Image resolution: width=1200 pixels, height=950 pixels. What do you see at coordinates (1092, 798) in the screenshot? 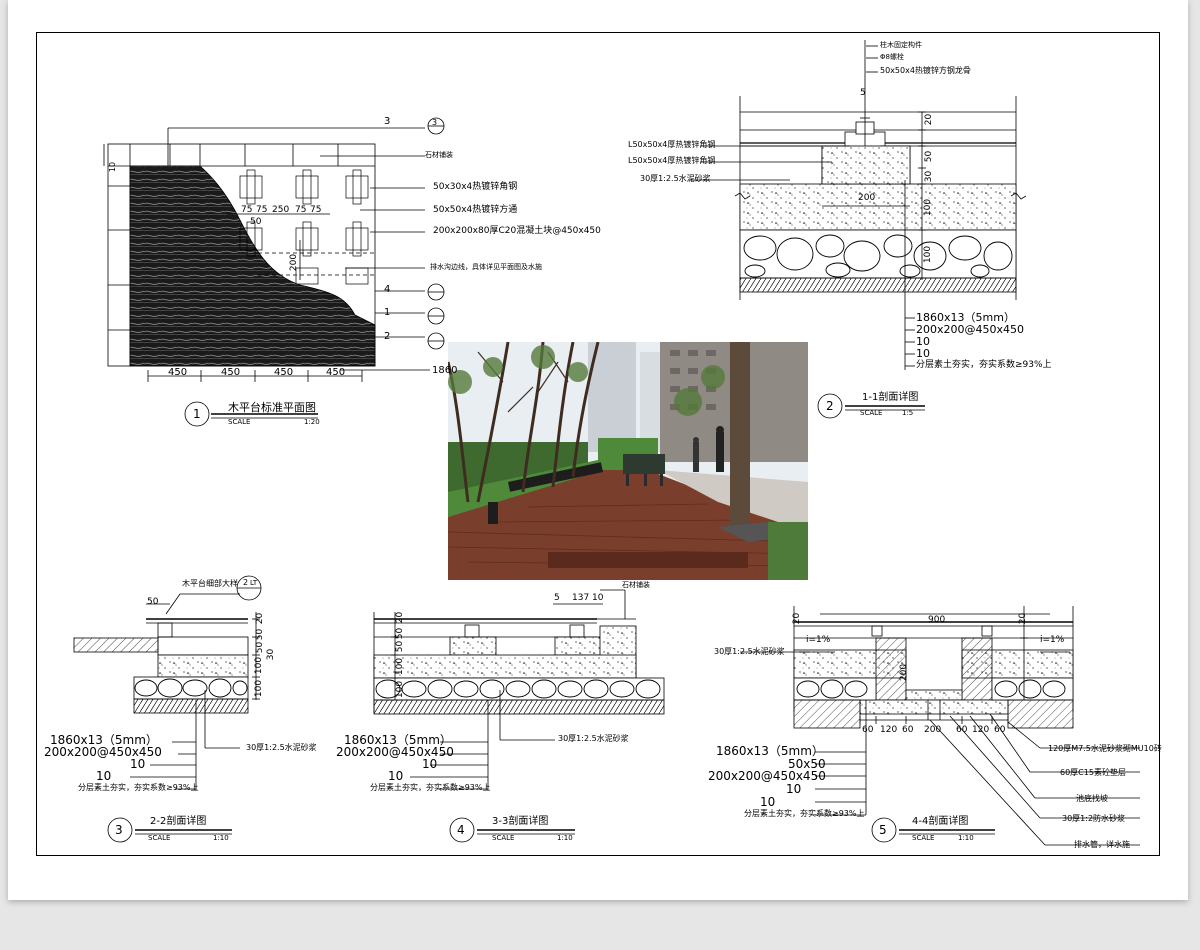
I see `s44-label-slope: 池底找坡` at bounding box center [1092, 798].